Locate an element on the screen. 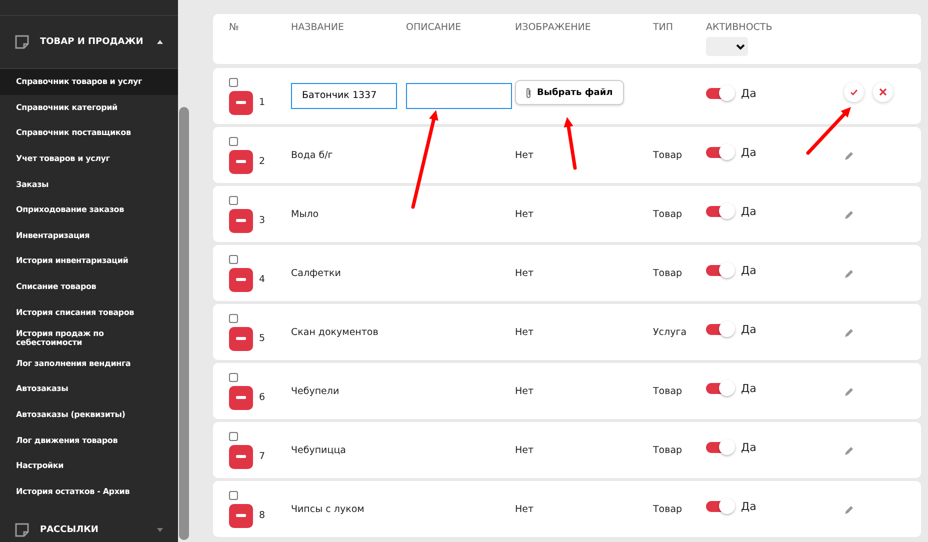  close-icon is located at coordinates (883, 92).